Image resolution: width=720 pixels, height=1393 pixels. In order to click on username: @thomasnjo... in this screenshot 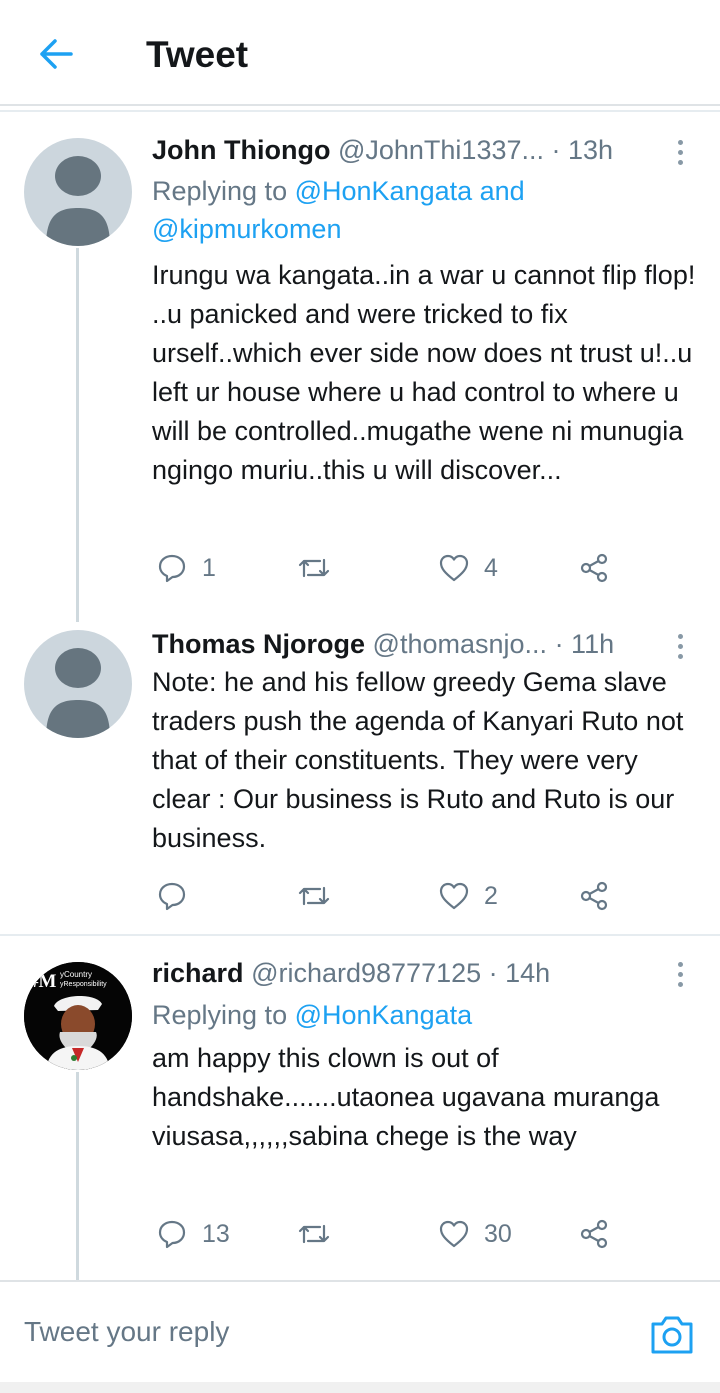, I will do `click(460, 644)`.